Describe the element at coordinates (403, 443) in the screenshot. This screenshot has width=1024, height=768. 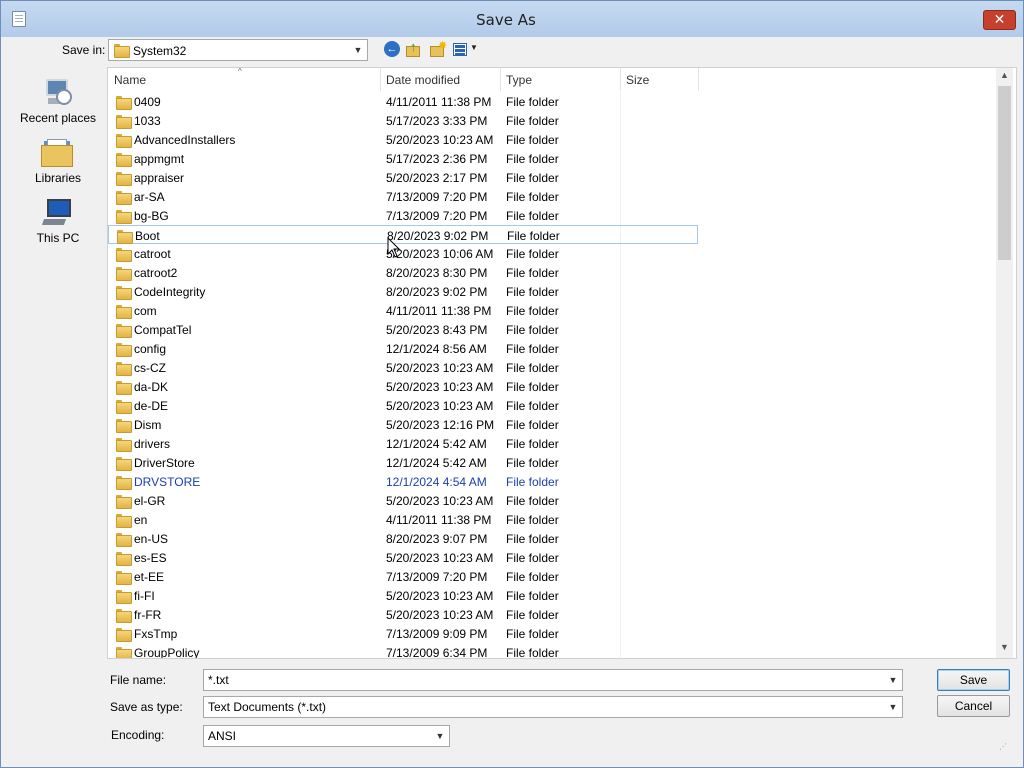
I see `file-row: drivers 12/1/2024 5:42 AM File folder` at that location.